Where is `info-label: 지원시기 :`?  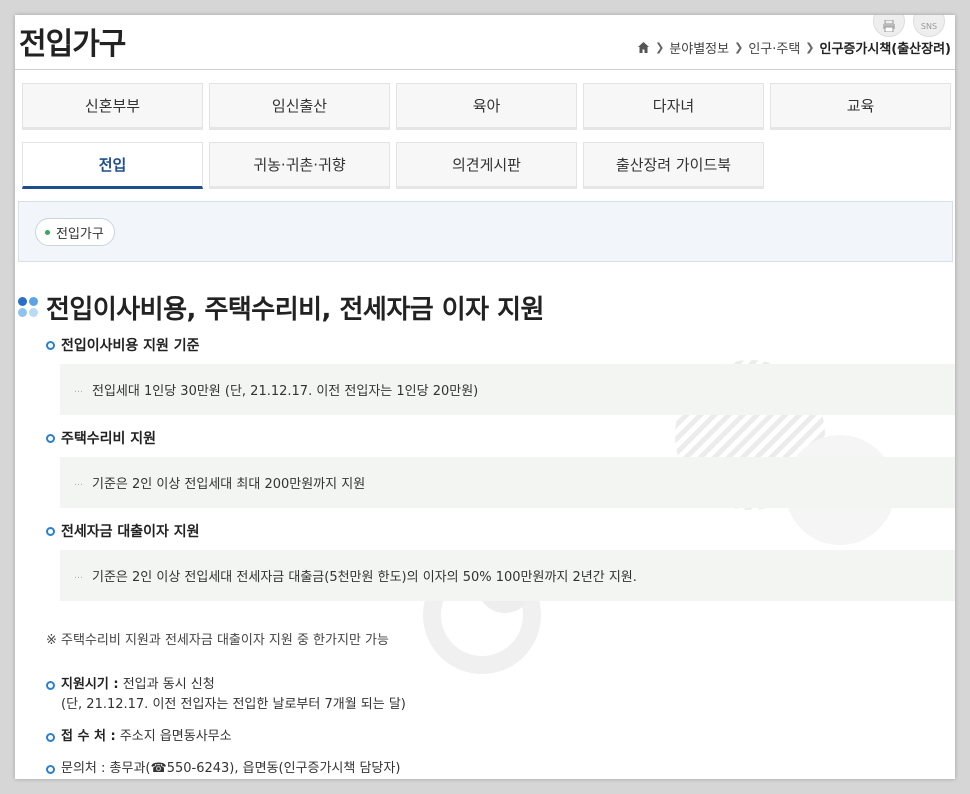 info-label: 지원시기 : is located at coordinates (90, 684).